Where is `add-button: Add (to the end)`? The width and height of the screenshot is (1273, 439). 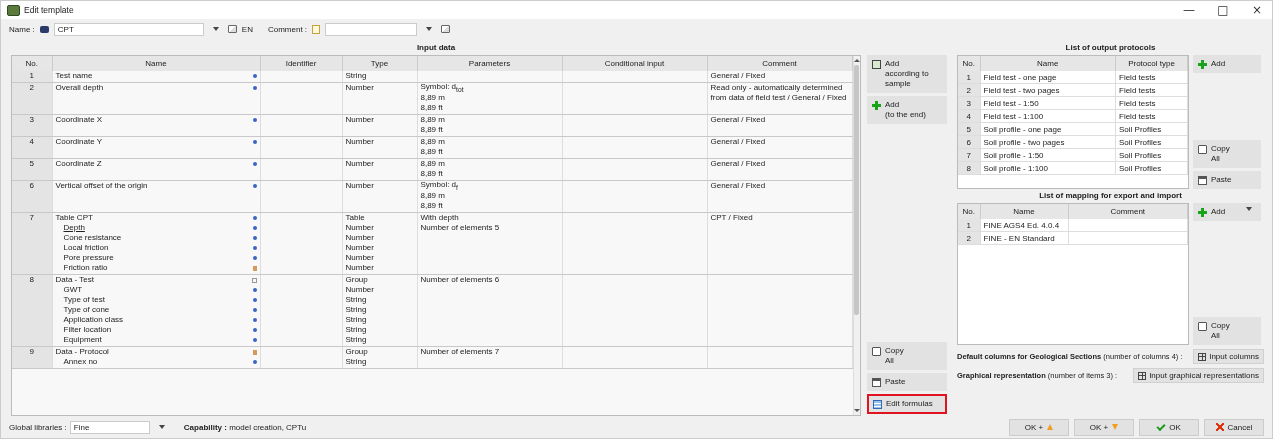 add-button: Add (to the end) is located at coordinates (907, 110).